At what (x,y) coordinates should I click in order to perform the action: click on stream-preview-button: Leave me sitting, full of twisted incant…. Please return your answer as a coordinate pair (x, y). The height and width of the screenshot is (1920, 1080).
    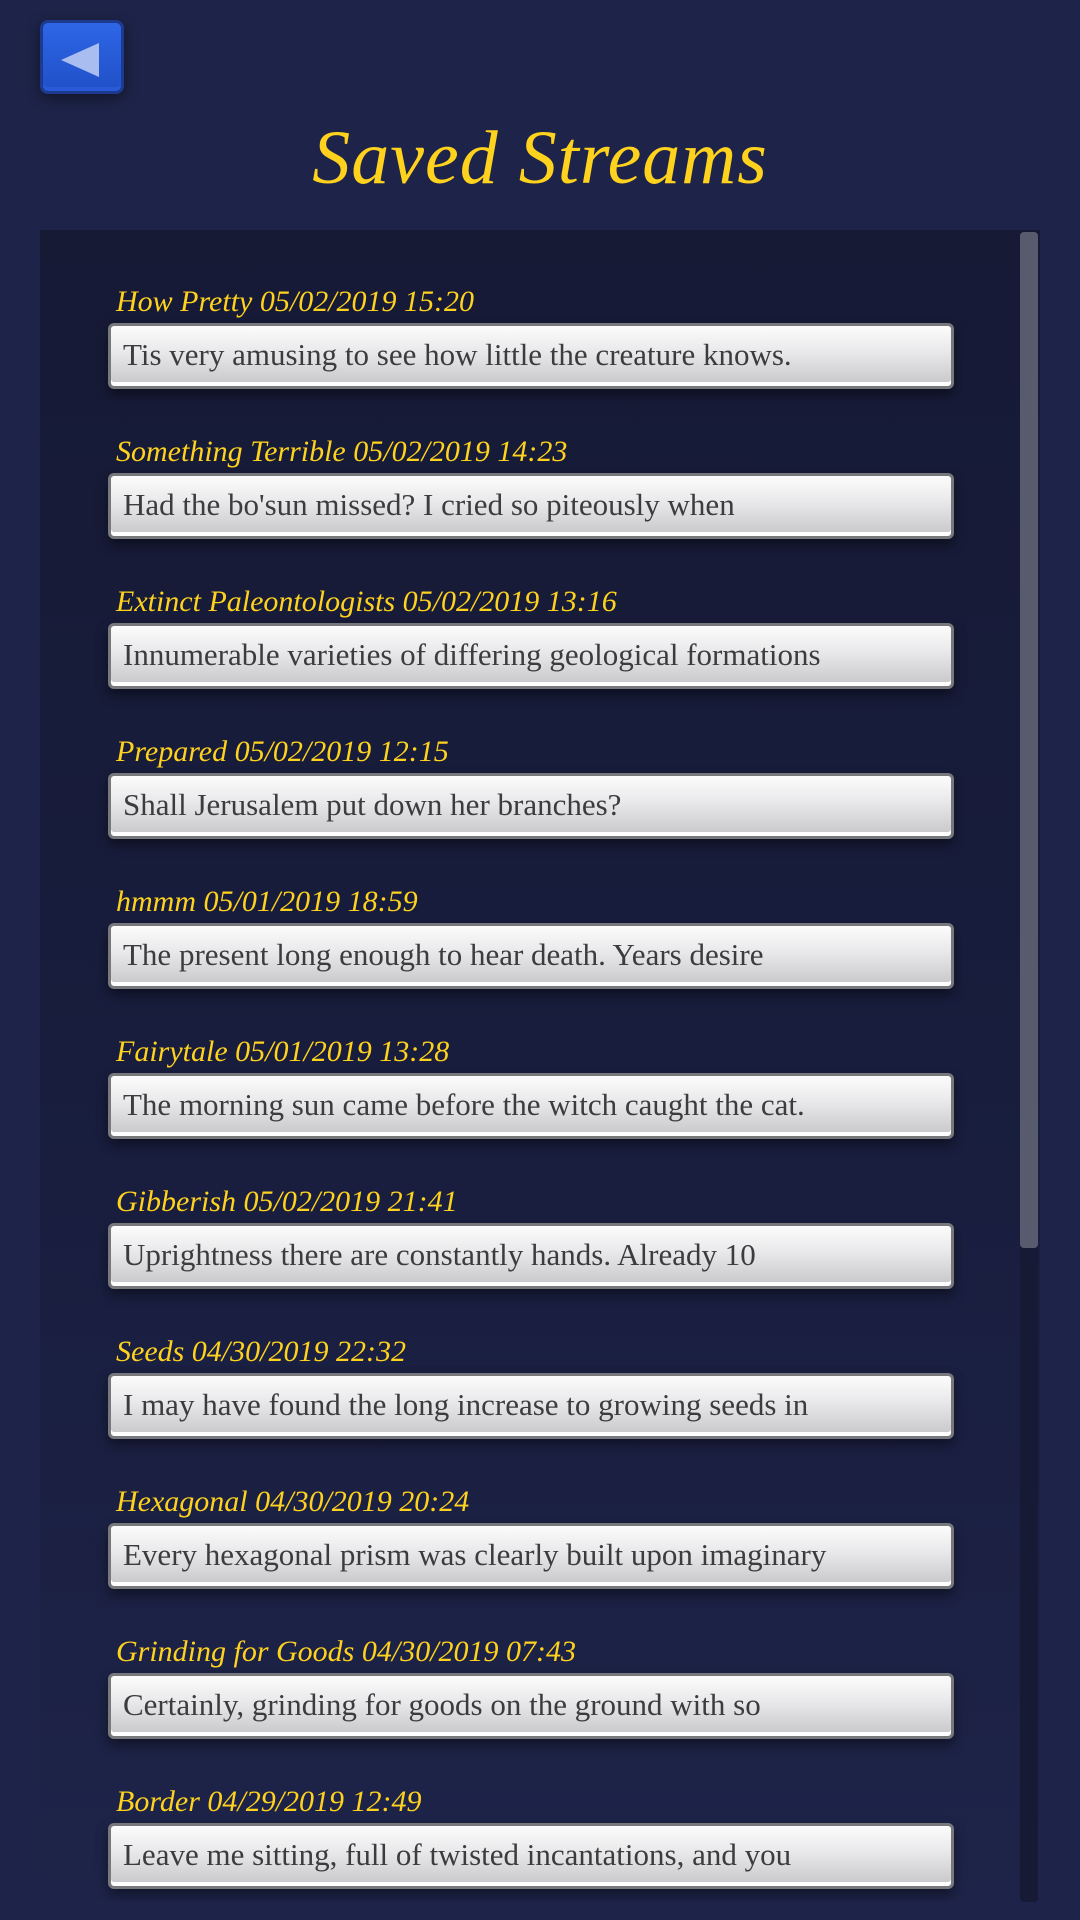
    Looking at the image, I should click on (531, 1856).